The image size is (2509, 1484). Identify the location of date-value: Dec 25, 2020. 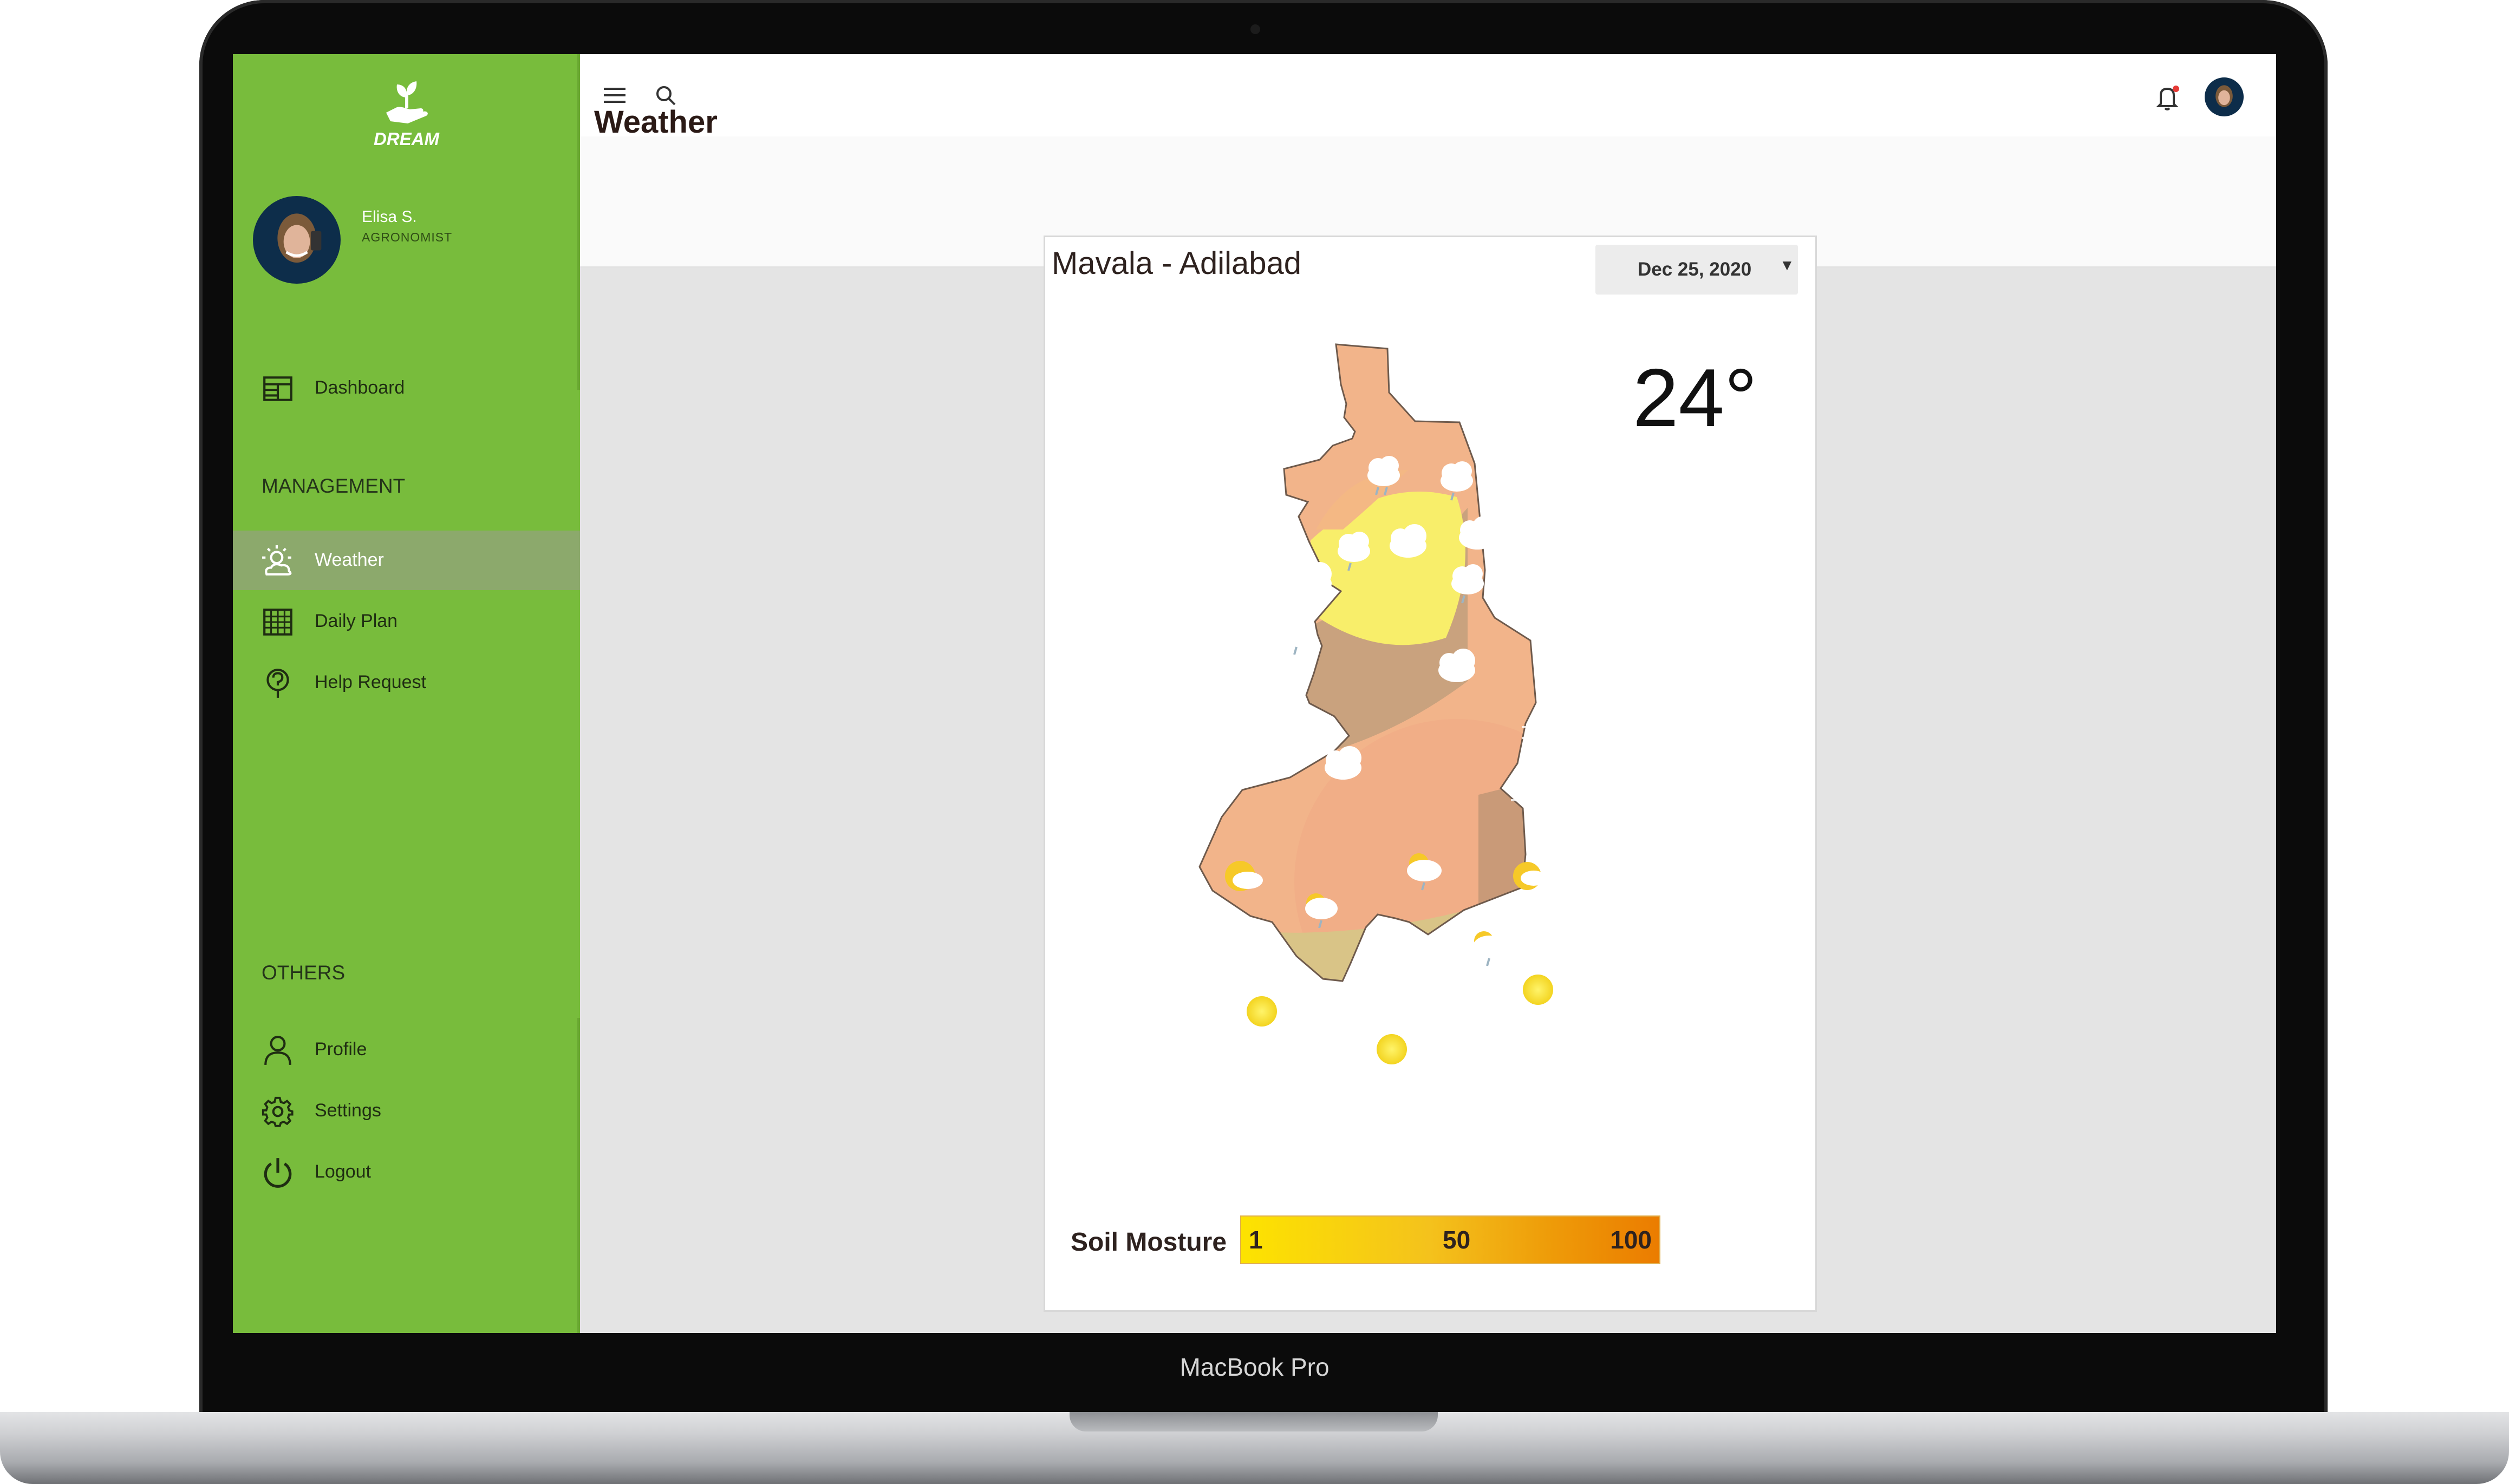
(1695, 269).